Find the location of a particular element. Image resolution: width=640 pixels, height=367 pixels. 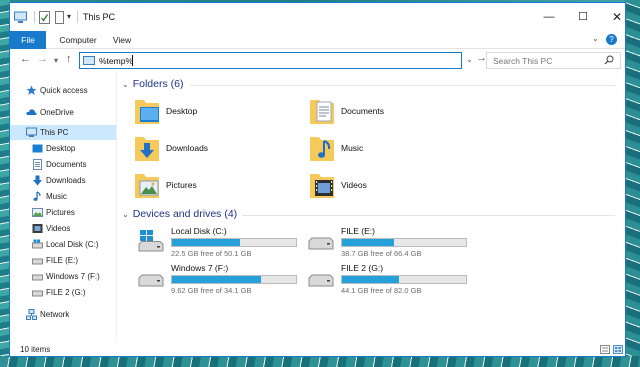

sidebar-item-label: FILE 2 (G:) is located at coordinates (66, 292).